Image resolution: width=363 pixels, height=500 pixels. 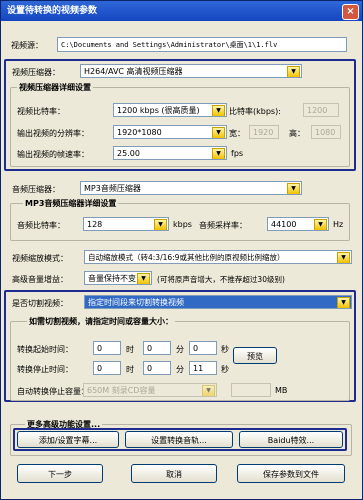 I want to click on scale-mode-label: 视频缩放模式：, so click(x=40, y=258).